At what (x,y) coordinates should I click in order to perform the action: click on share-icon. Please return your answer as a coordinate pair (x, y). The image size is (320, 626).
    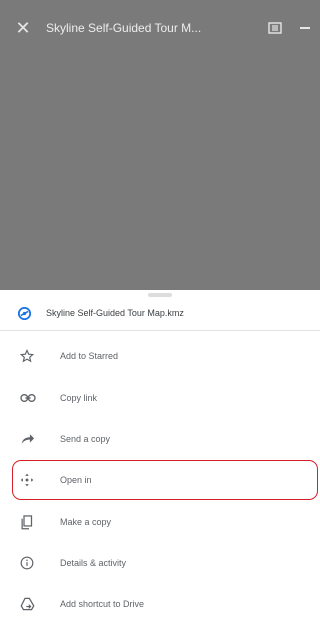
    Looking at the image, I should click on (36, 439).